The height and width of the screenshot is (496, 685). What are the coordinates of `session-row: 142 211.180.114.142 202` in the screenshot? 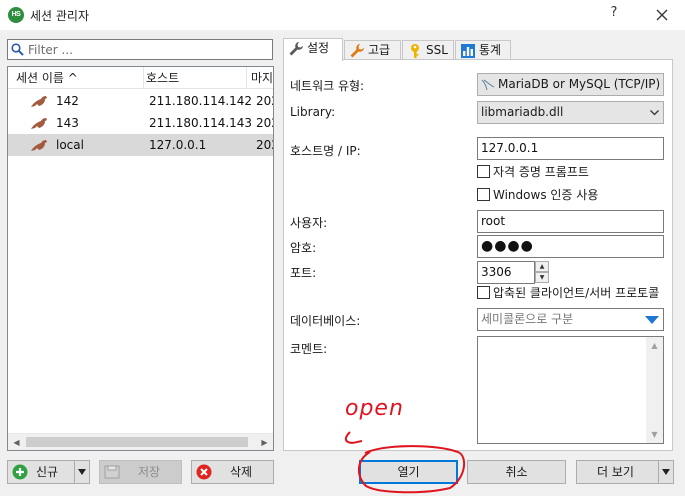 It's located at (140, 101).